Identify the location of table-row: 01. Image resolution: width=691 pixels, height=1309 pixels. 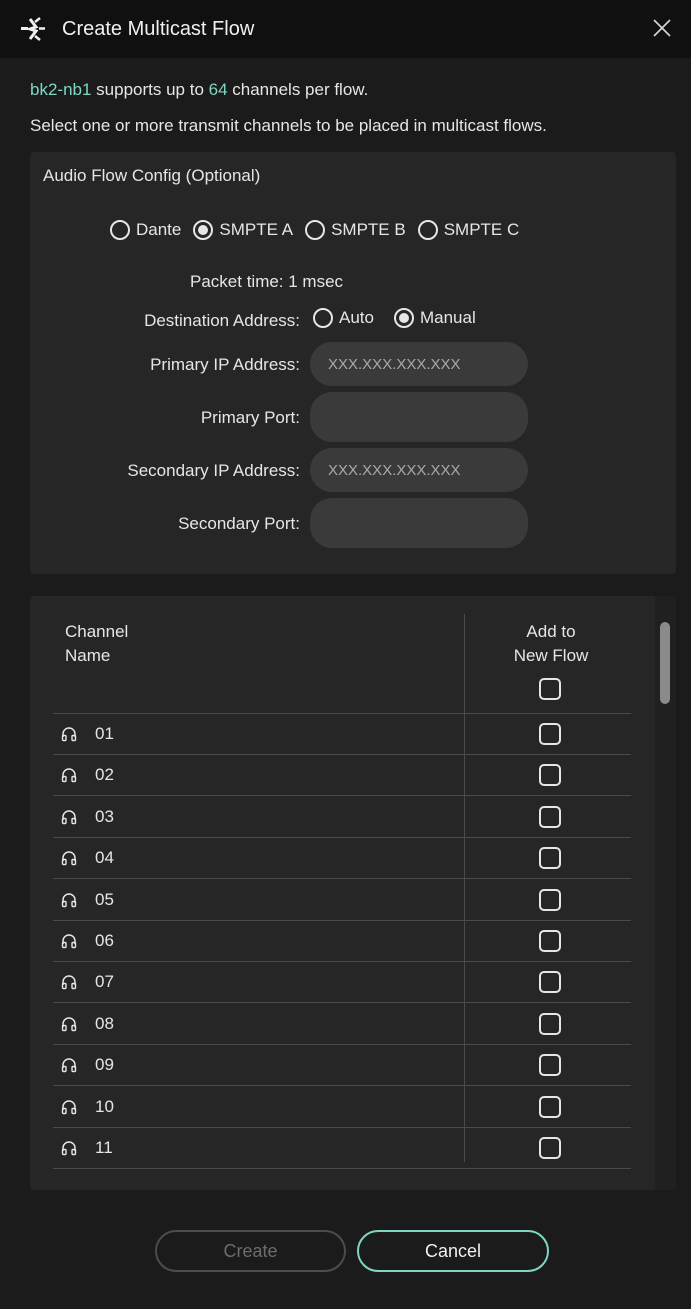
(342, 734).